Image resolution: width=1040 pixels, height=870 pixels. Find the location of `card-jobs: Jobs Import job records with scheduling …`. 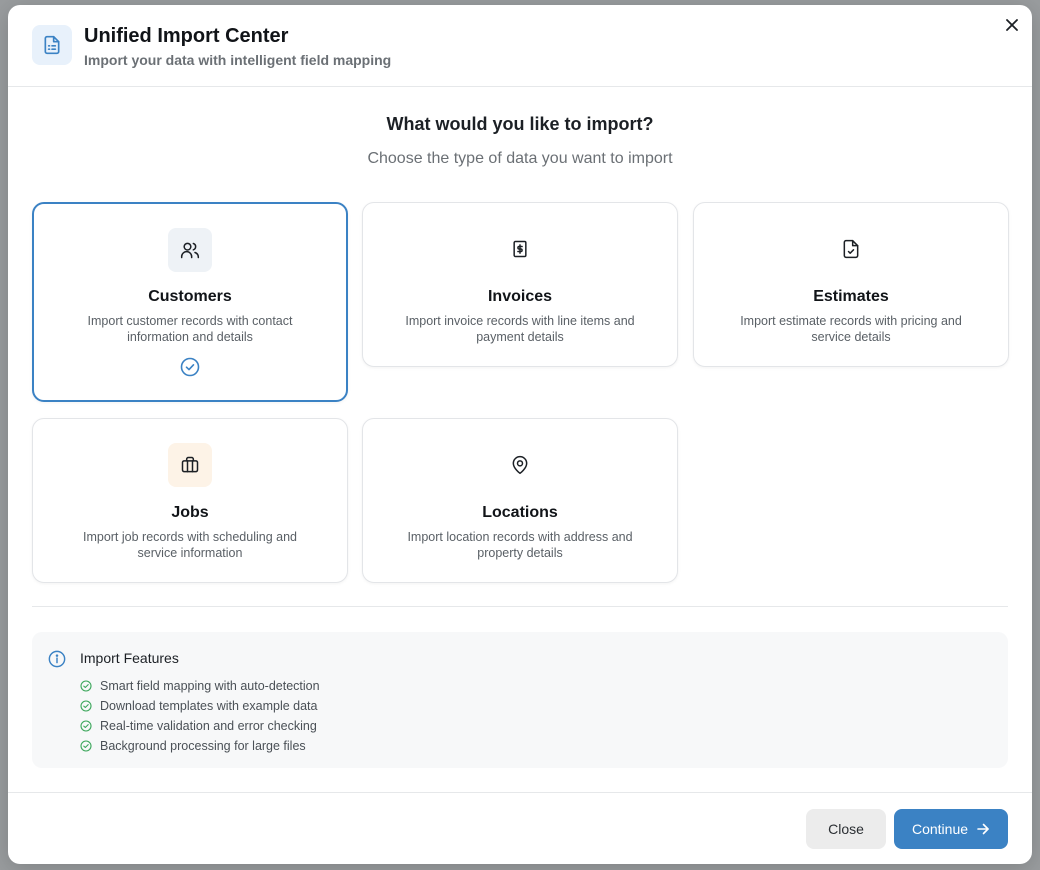

card-jobs: Jobs Import job records with scheduling … is located at coordinates (190, 500).